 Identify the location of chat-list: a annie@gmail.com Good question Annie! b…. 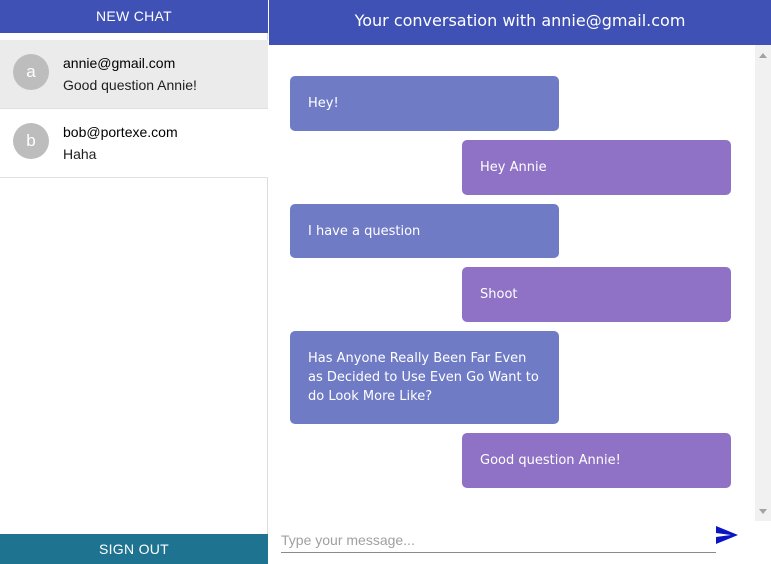
(134, 109).